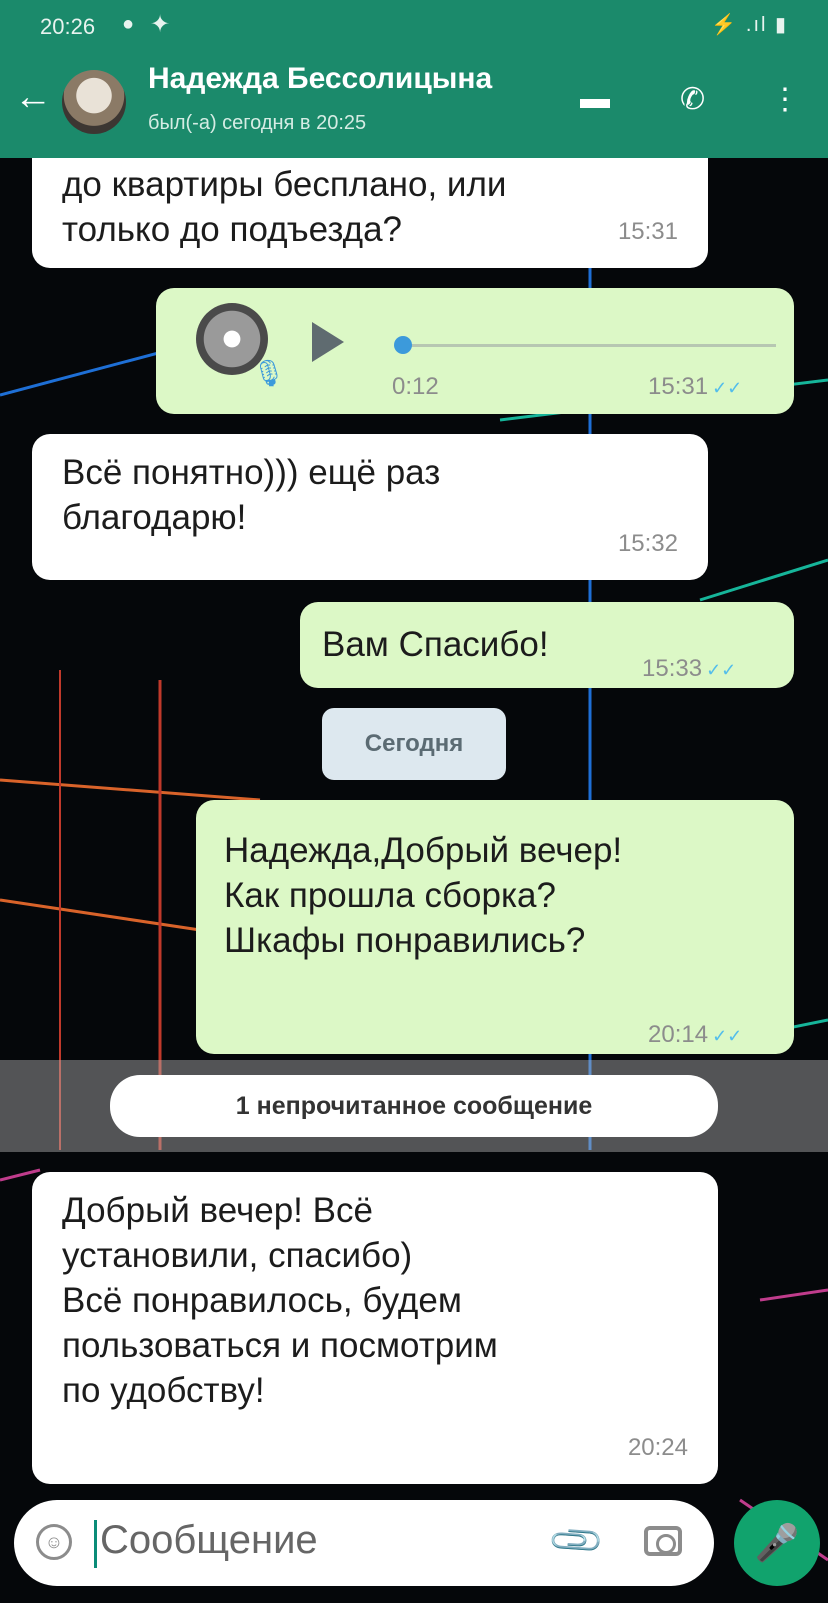 The height and width of the screenshot is (1603, 828). Describe the element at coordinates (33, 97) in the screenshot. I see `arrow-left-icon: ←` at that location.